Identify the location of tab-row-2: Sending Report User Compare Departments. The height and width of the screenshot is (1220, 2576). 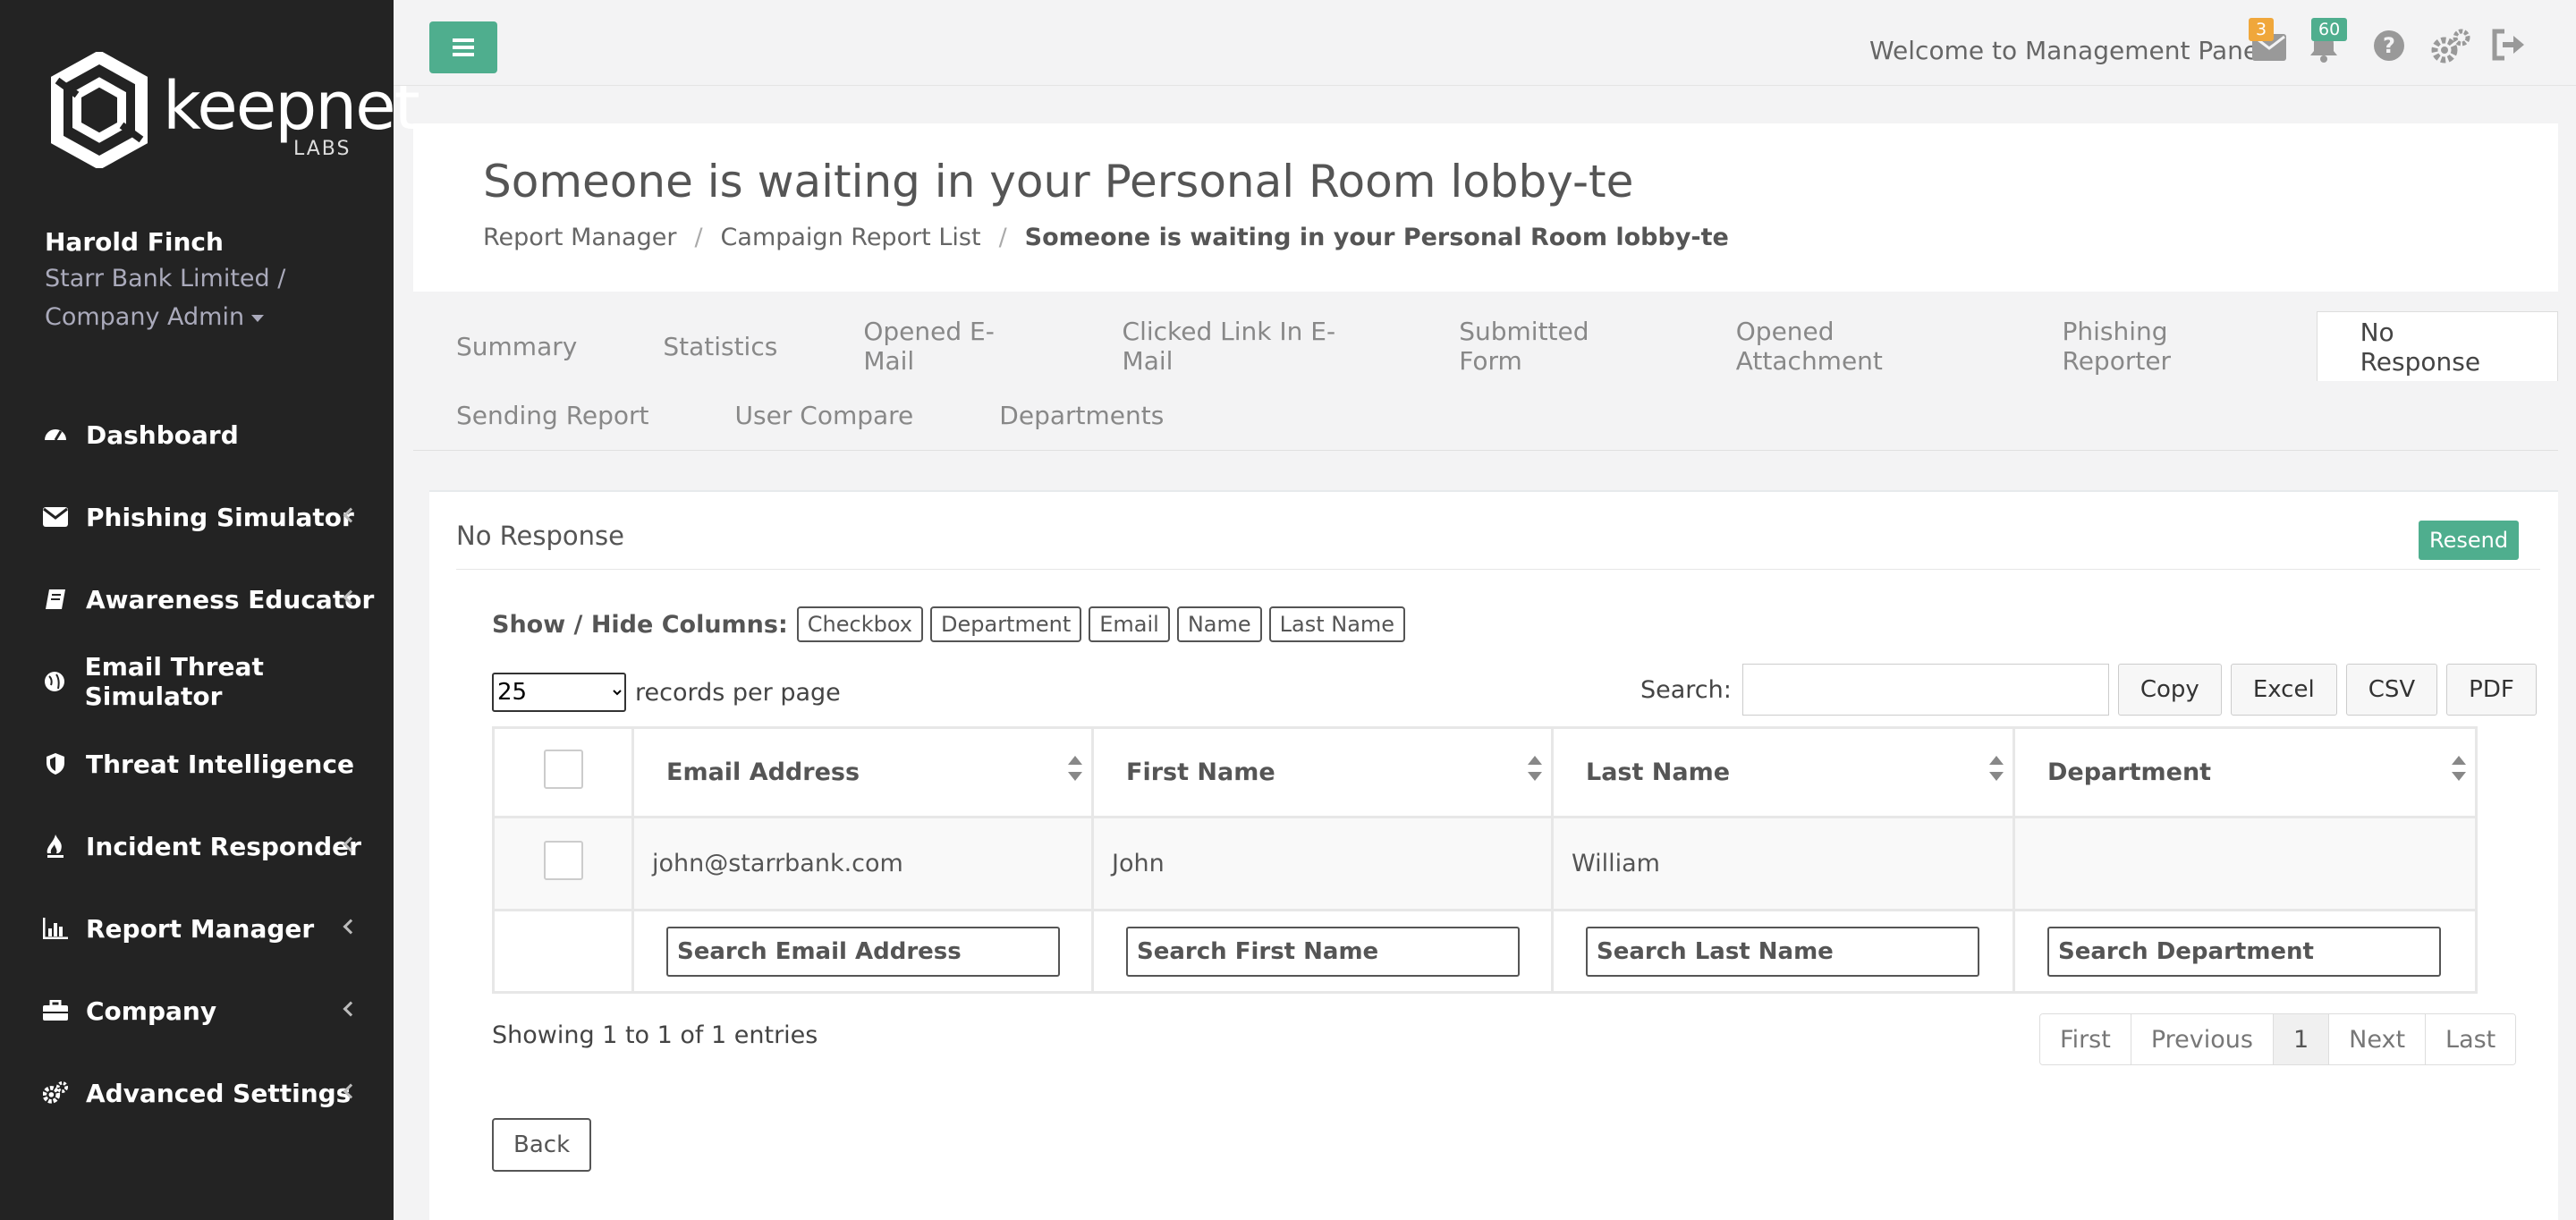
(1485, 416).